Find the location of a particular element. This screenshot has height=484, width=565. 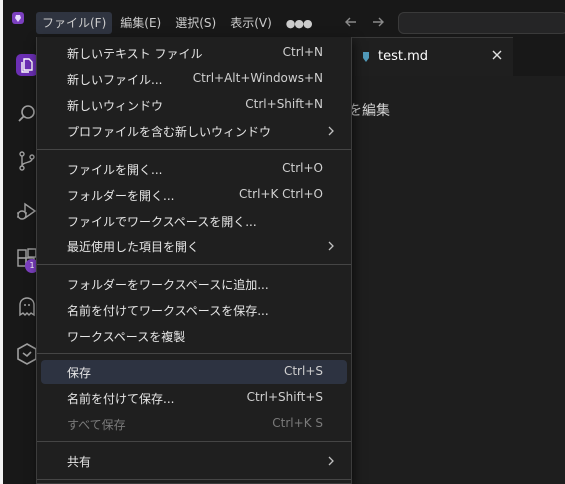

source-control-icon is located at coordinates (27, 161).